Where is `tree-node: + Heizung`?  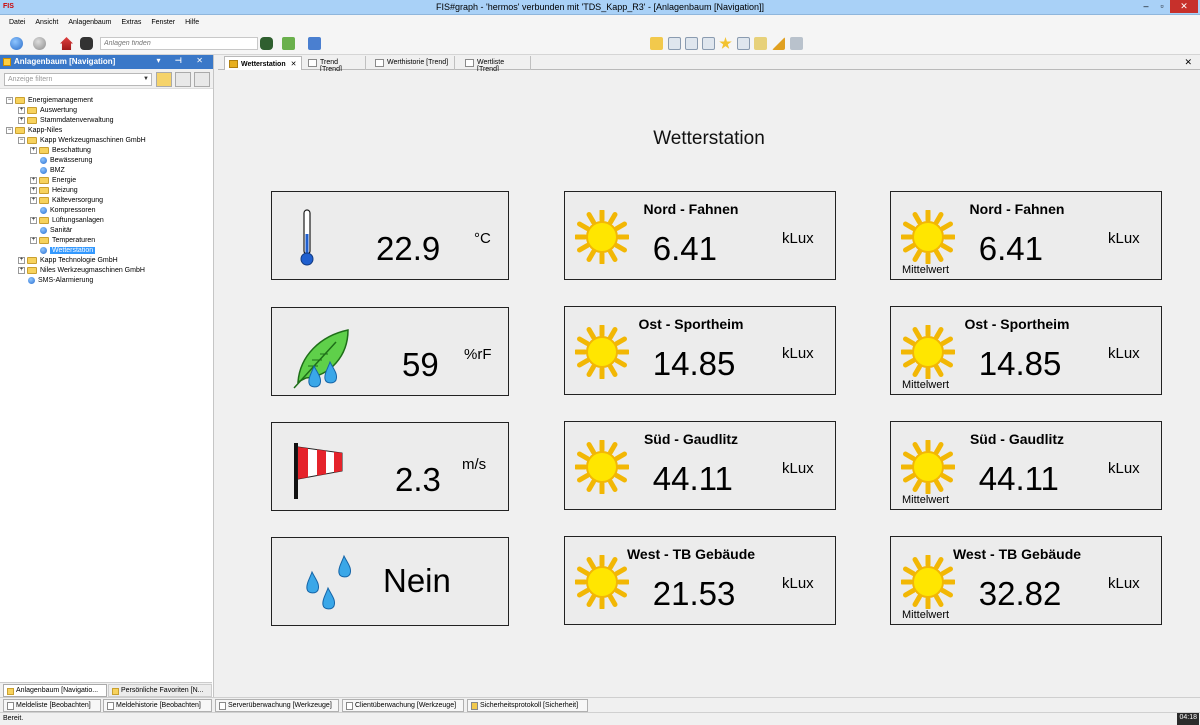
tree-node: + Heizung is located at coordinates (54, 190).